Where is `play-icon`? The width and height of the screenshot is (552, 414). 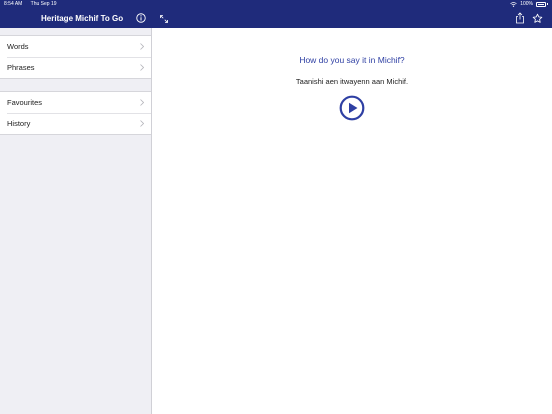
play-icon is located at coordinates (352, 108).